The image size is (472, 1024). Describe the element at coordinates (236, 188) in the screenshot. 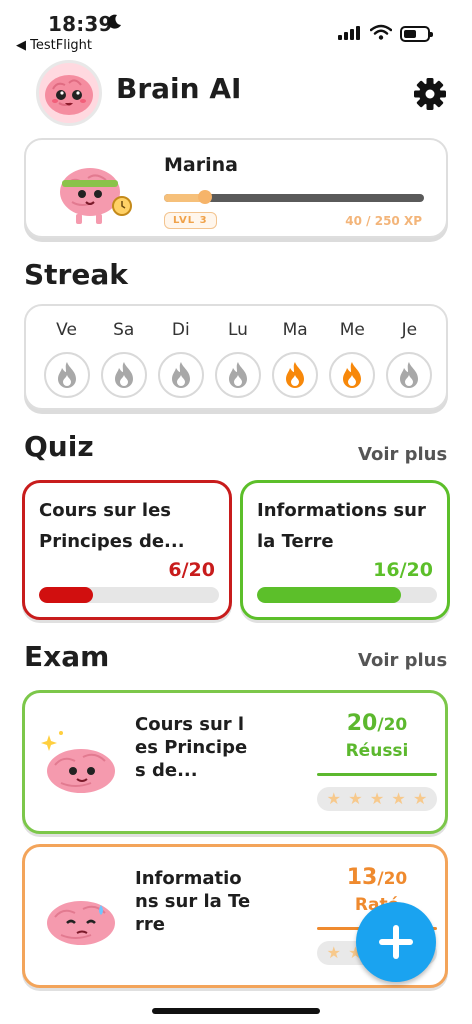

I see `profile-card: Marina LVL 3 40 / 250 XP` at that location.